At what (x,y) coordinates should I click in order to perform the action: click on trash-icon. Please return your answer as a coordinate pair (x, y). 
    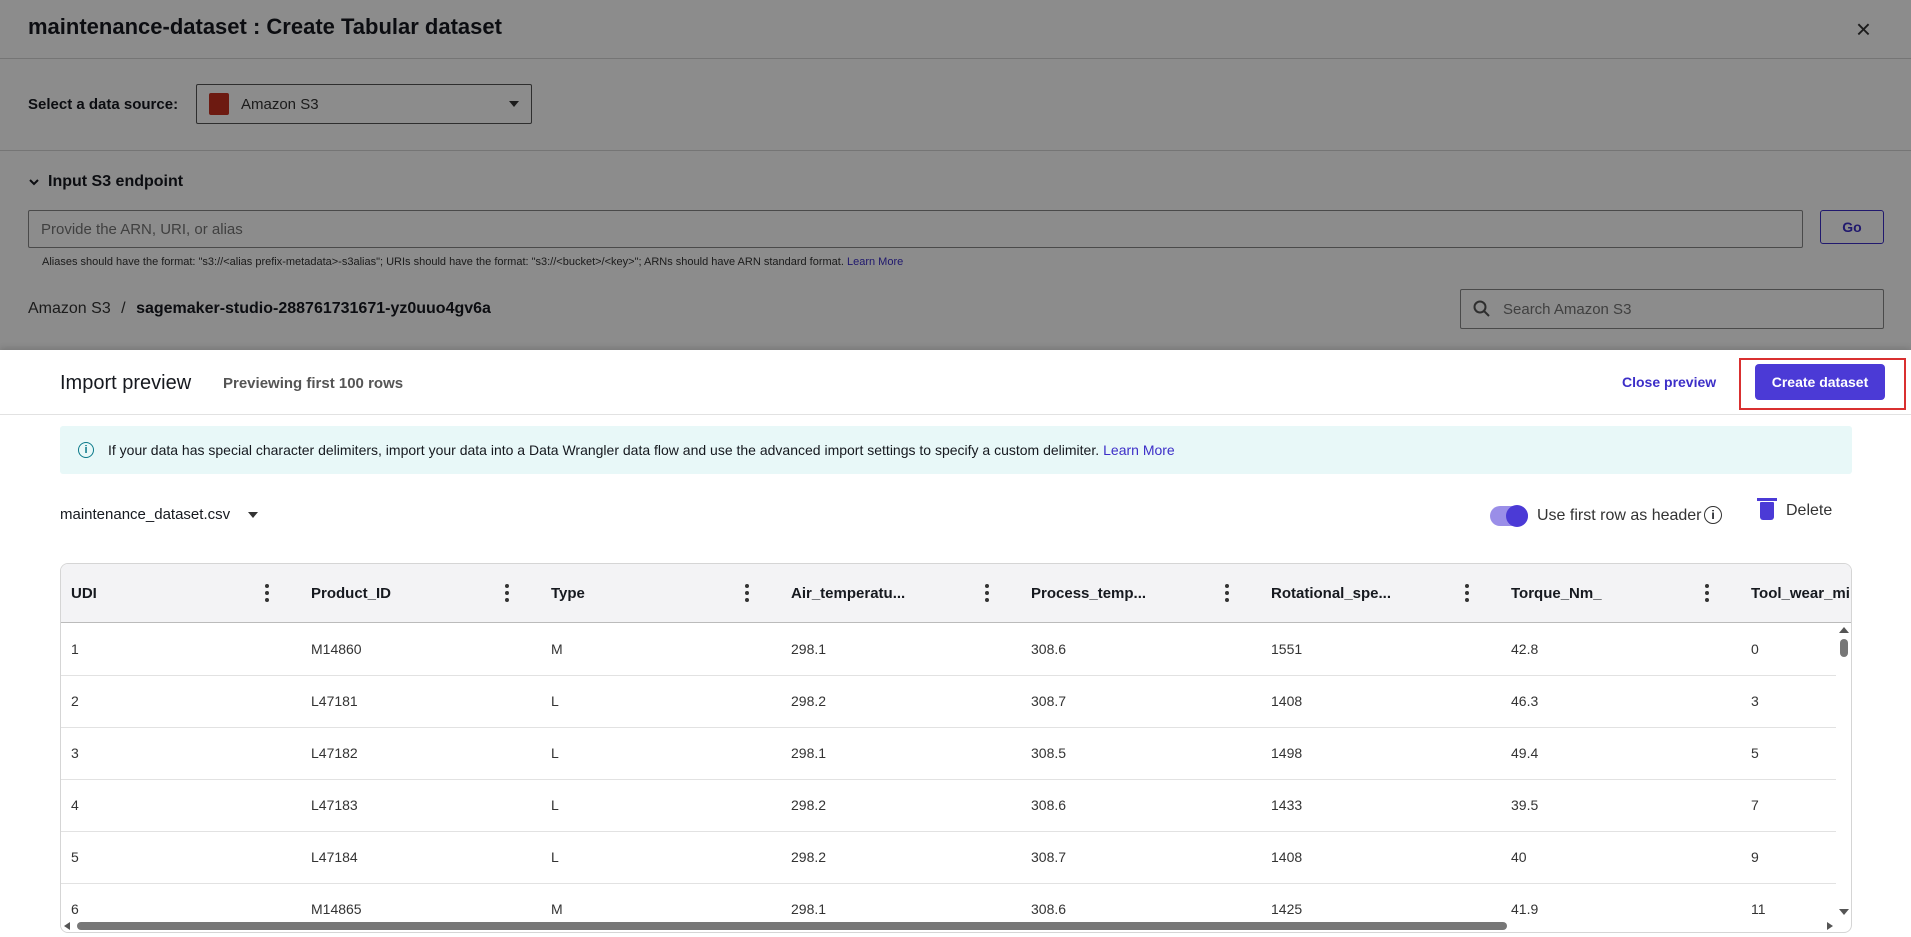
    Looking at the image, I should click on (1767, 509).